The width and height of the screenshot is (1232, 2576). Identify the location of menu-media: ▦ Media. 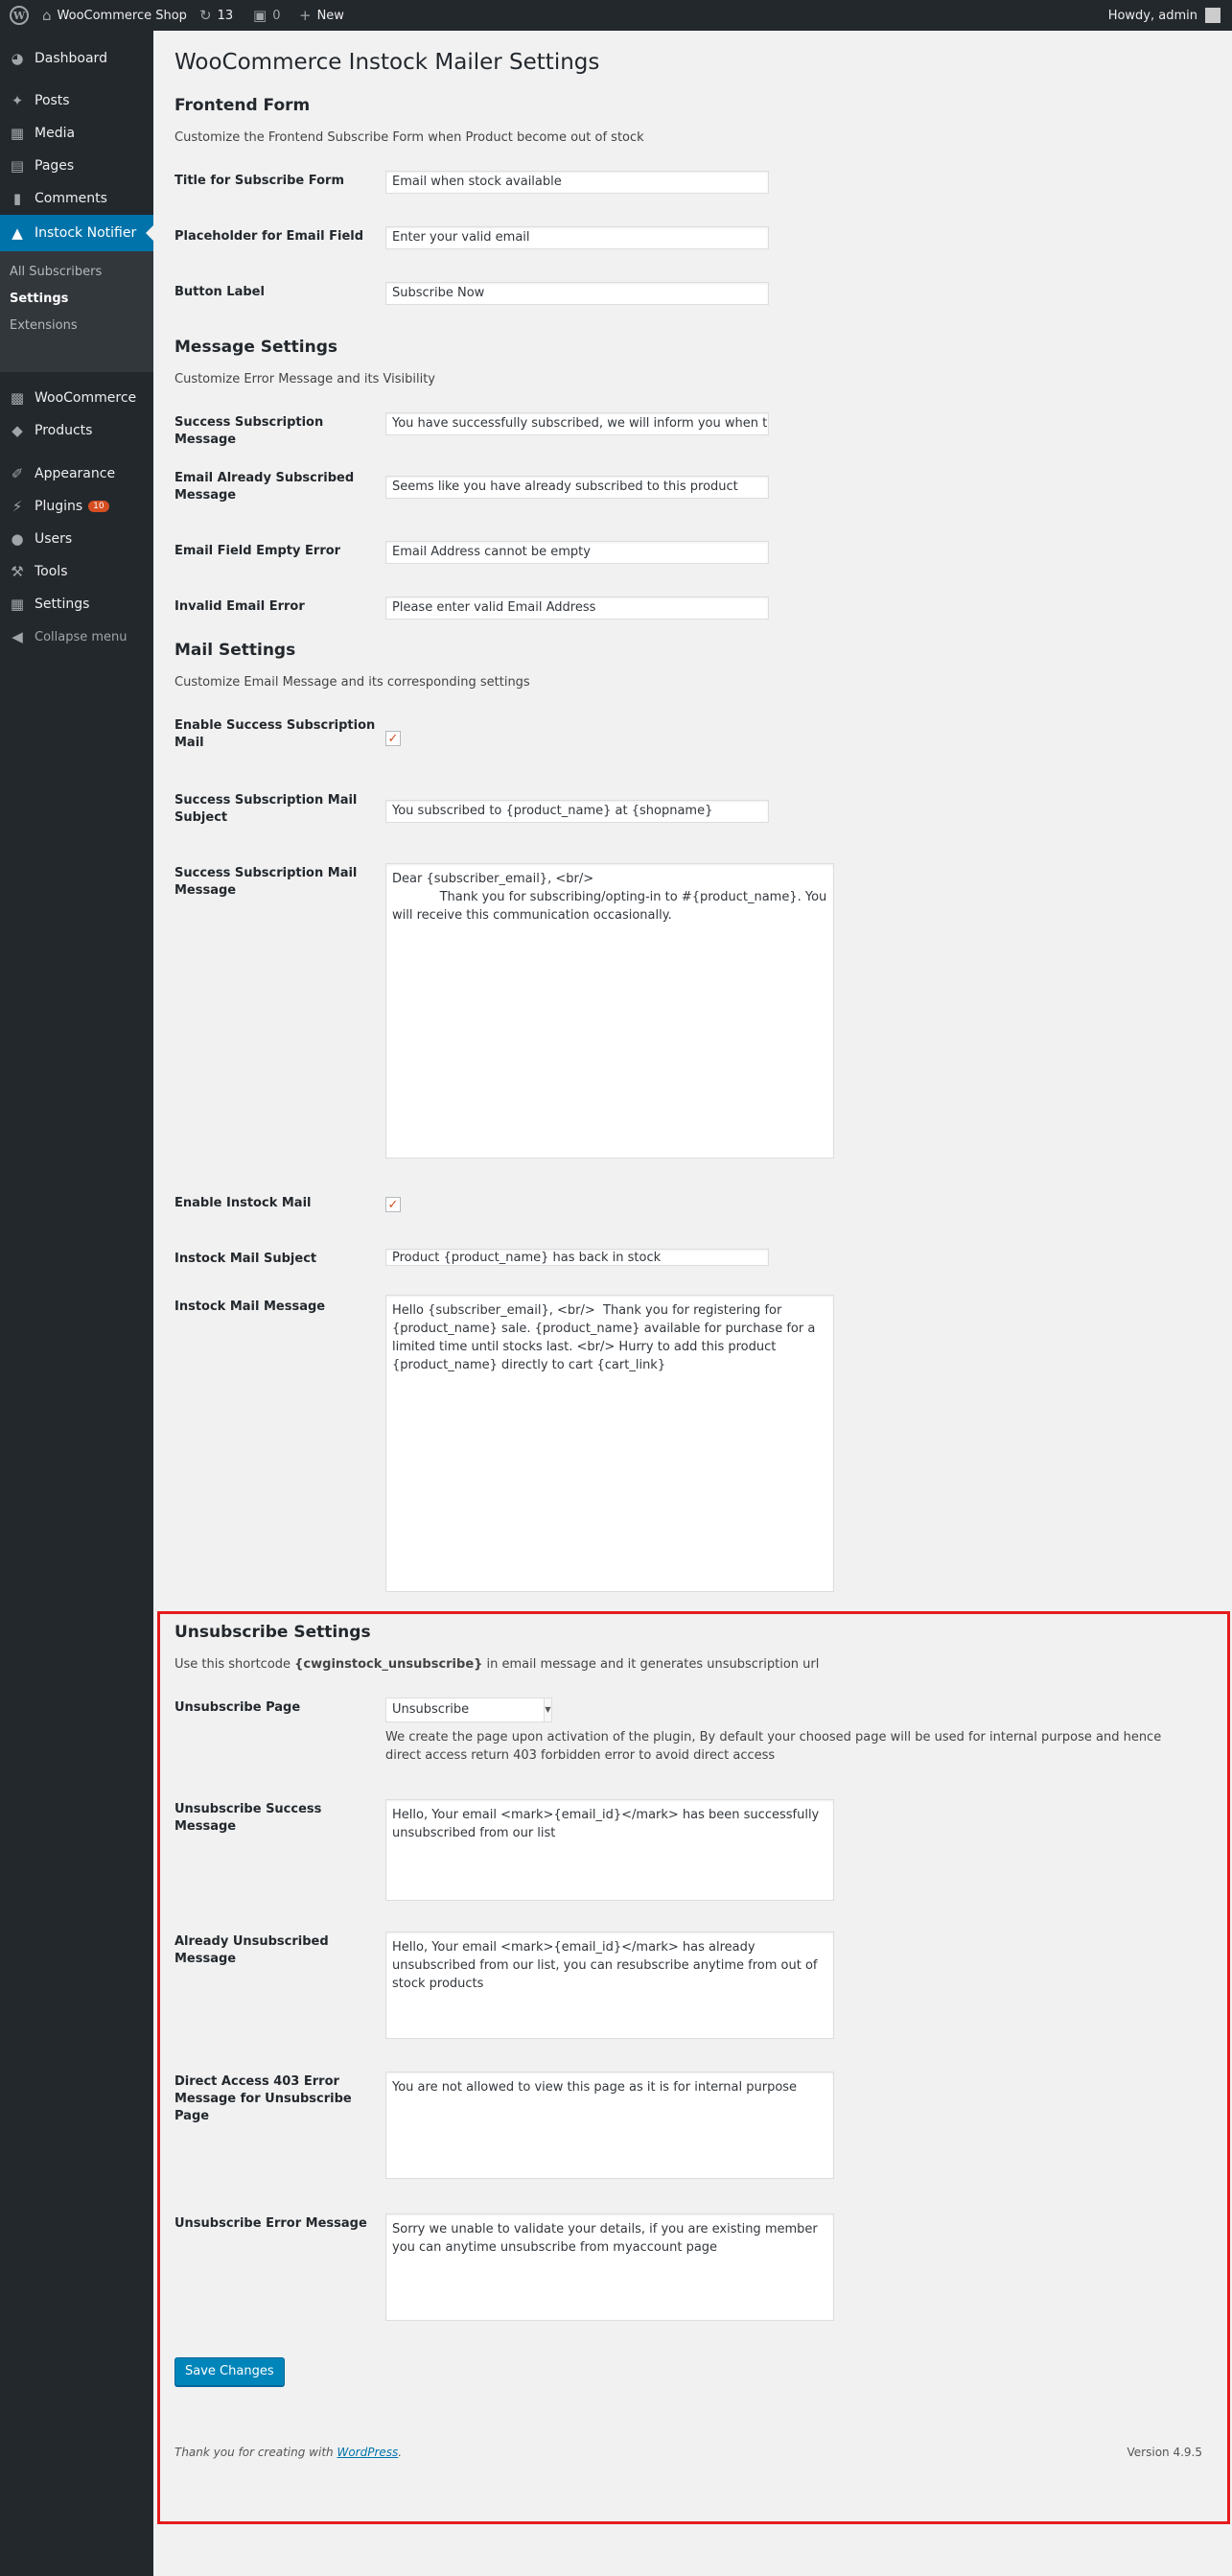
(77, 133).